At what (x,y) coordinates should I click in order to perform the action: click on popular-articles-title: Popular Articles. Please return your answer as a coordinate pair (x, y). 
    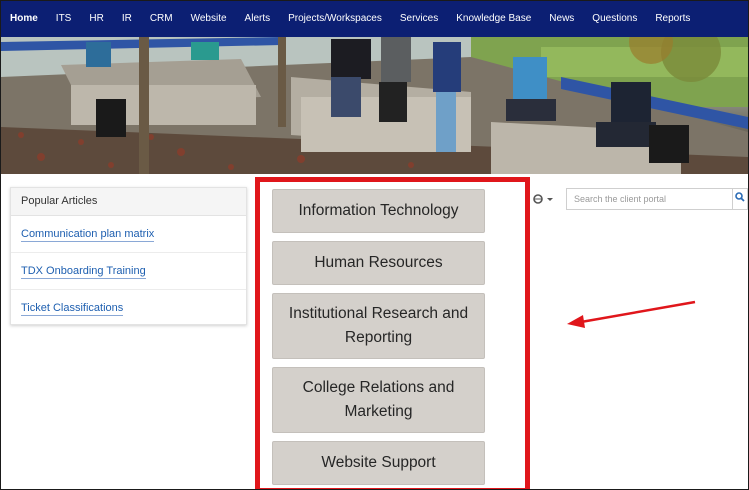
    Looking at the image, I should click on (128, 202).